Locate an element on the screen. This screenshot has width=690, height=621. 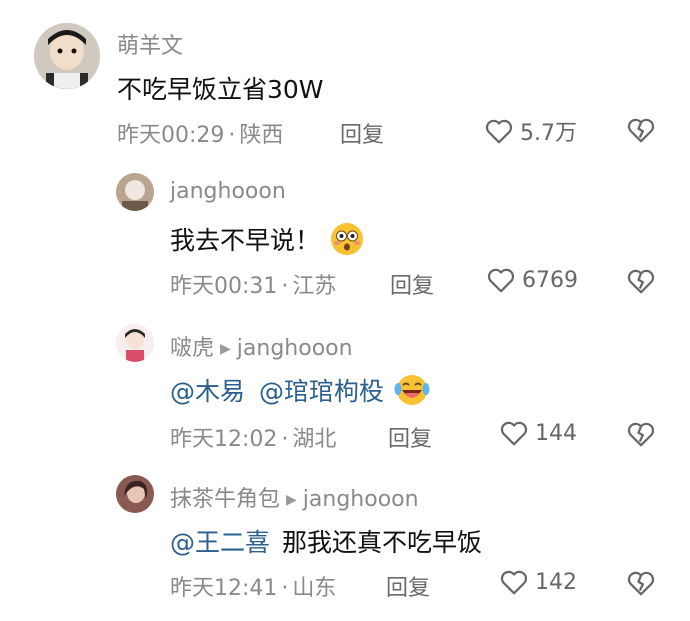
comment-location: 湖北 is located at coordinates (314, 439).